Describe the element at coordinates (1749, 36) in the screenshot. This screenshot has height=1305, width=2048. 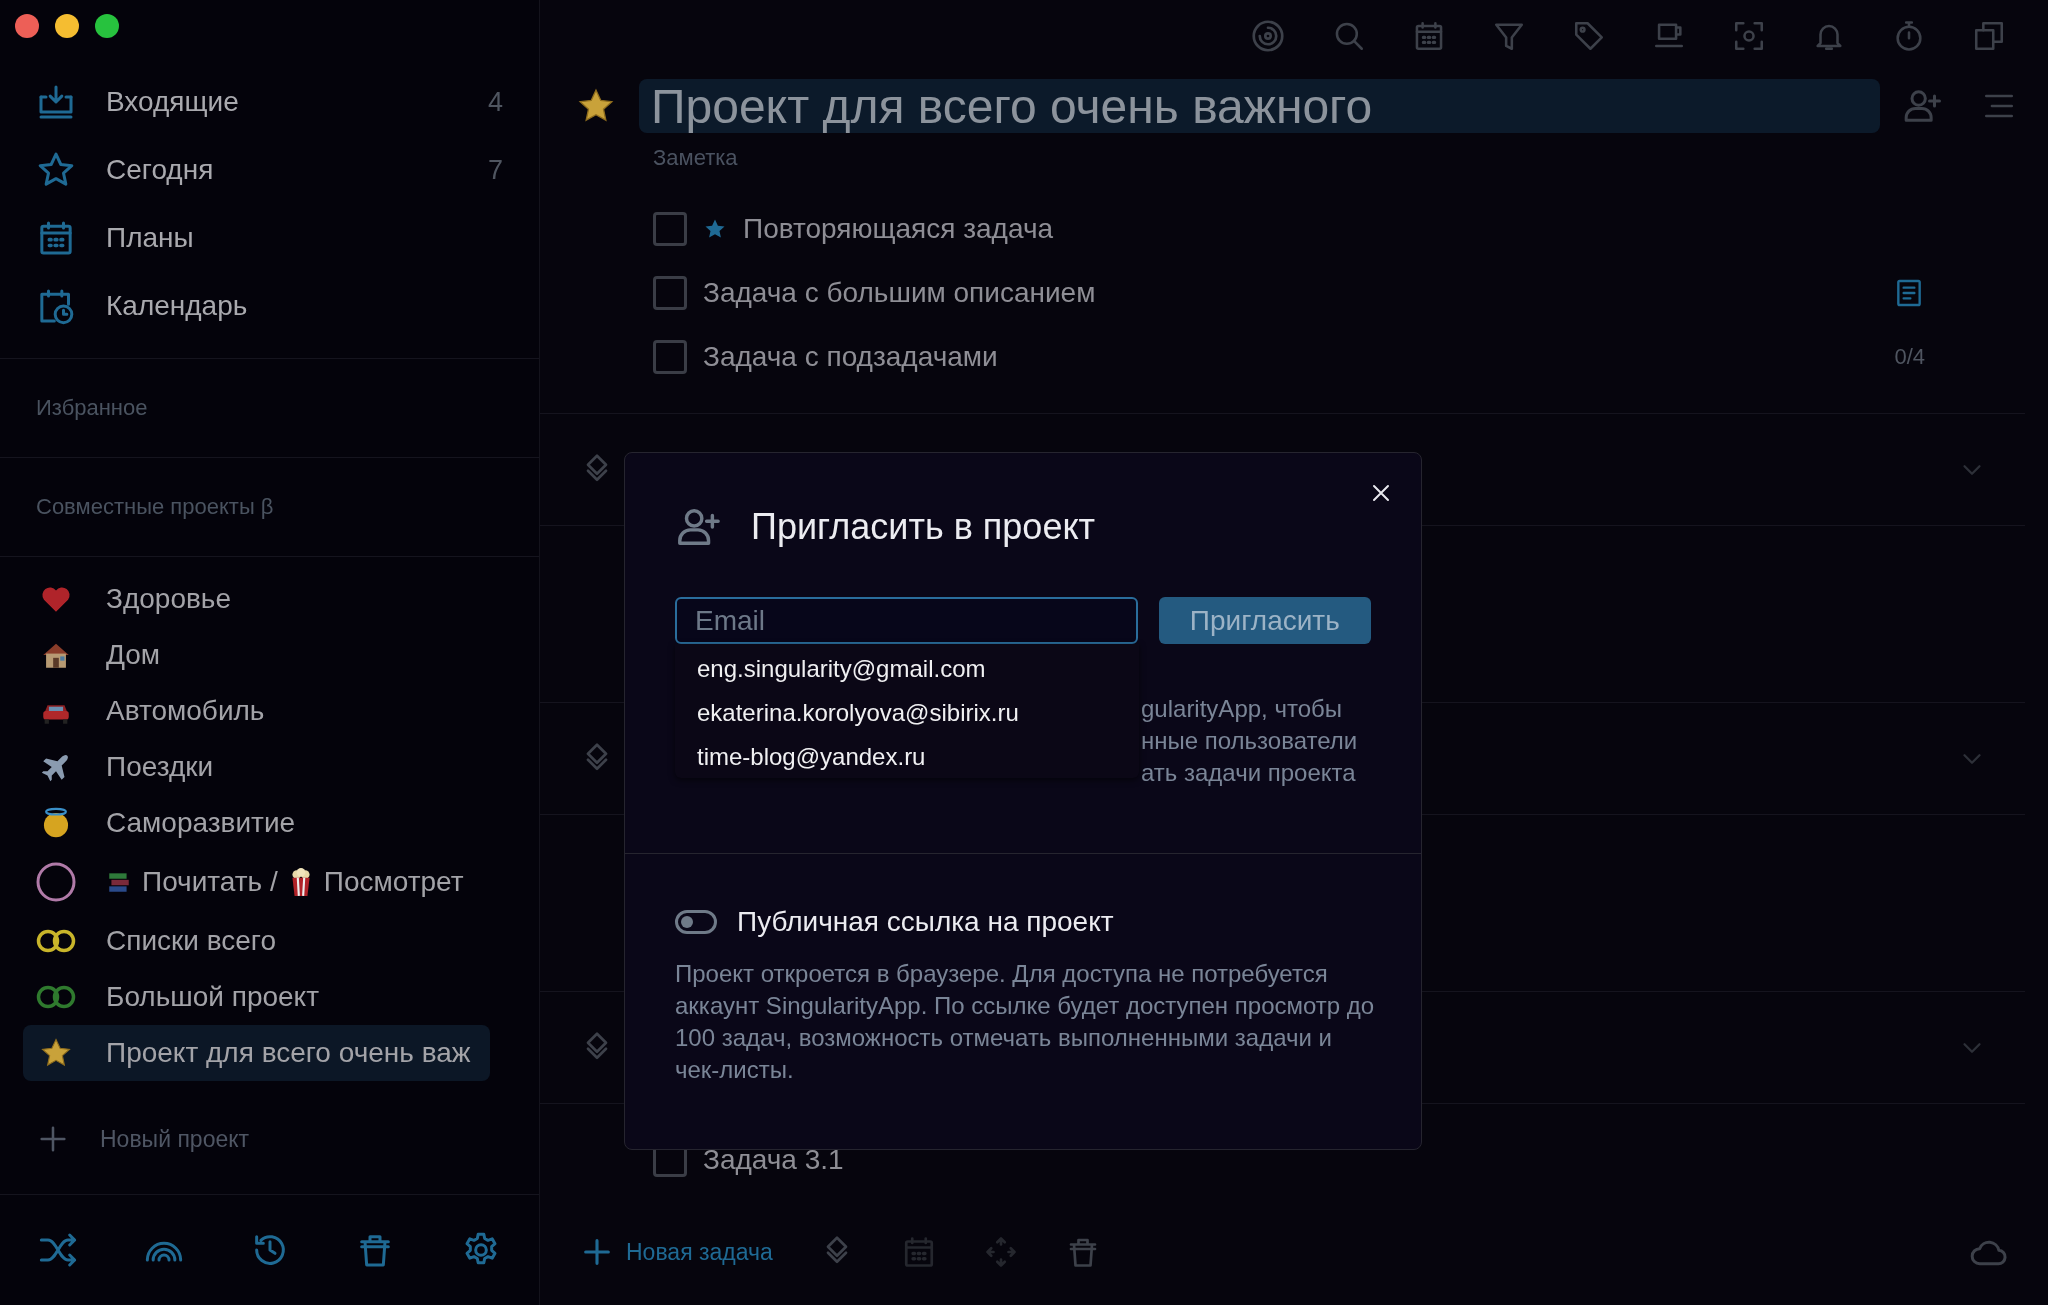
I see `focus-icon` at that location.